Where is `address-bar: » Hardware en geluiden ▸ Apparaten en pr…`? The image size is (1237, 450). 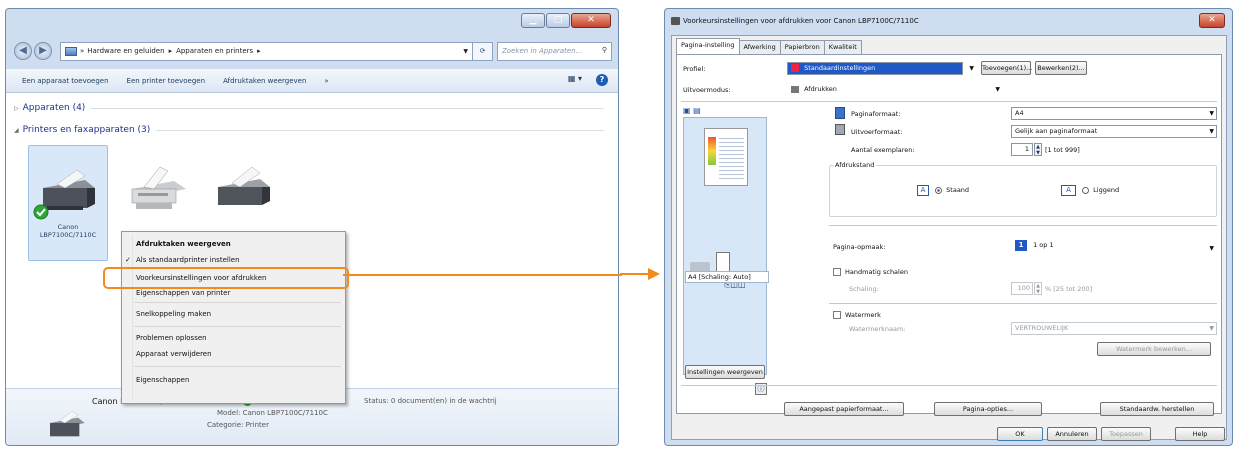 address-bar: » Hardware en geluiden ▸ Apparaten en pr… is located at coordinates (266, 51).